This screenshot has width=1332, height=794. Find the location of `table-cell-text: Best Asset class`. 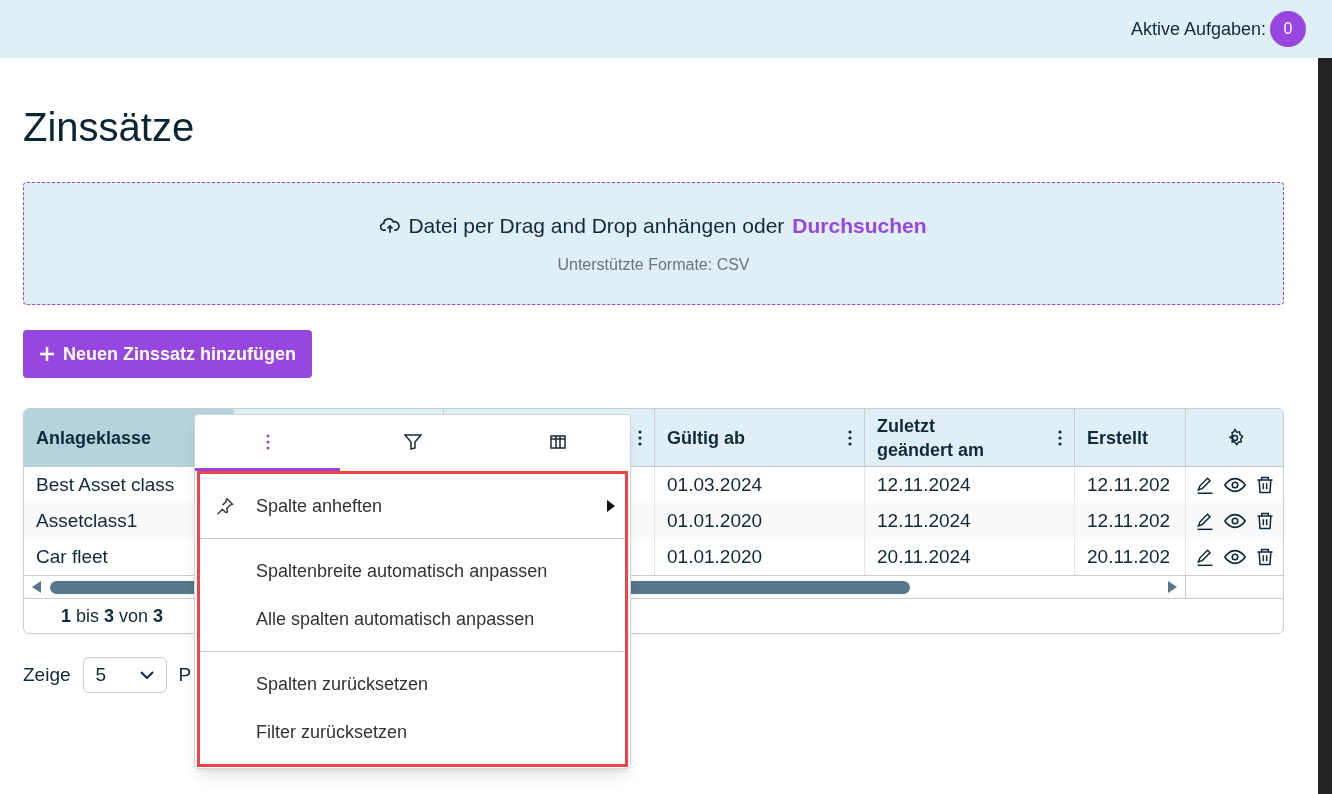

table-cell-text: Best Asset class is located at coordinates (105, 484).